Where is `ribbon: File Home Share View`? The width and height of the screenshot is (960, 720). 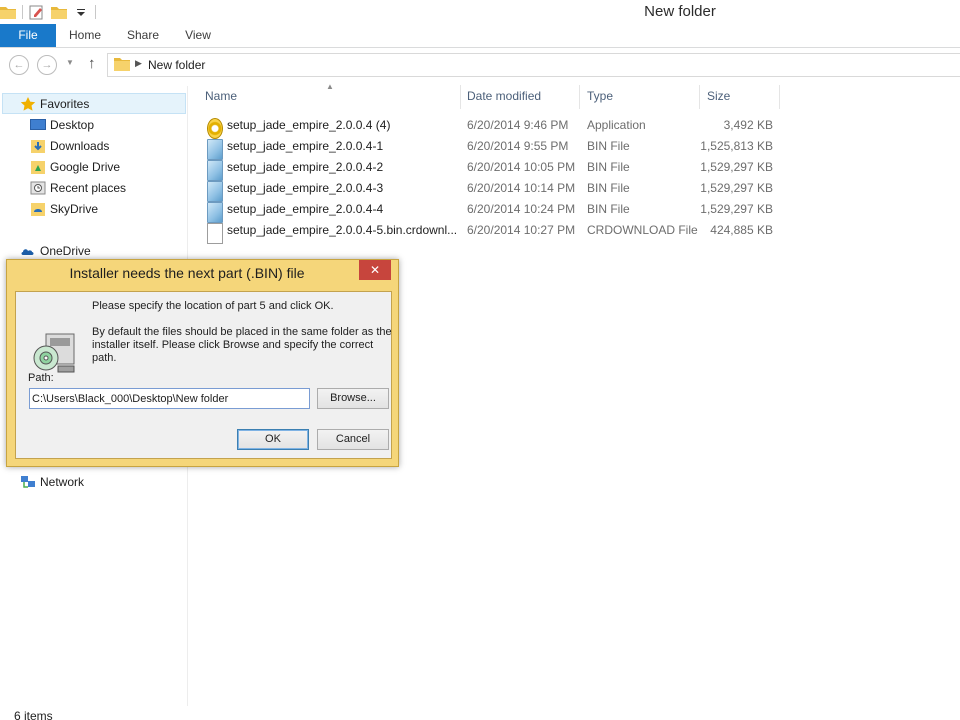
ribbon: File Home Share View is located at coordinates (480, 36).